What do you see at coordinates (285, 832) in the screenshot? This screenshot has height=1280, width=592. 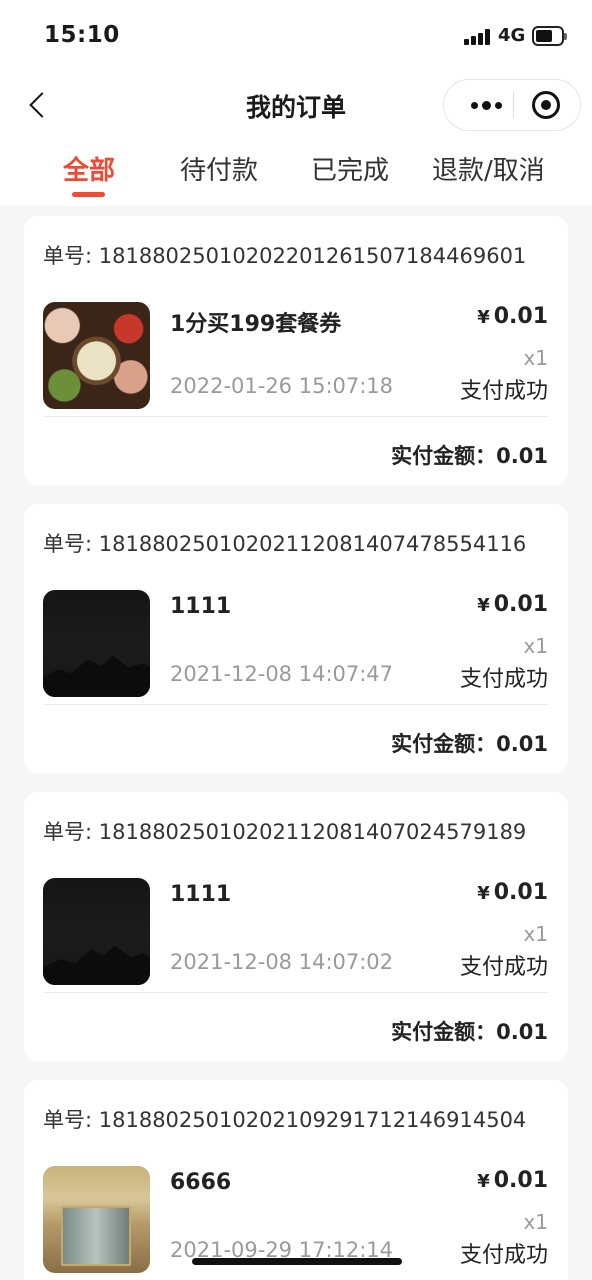 I see `order-number: 单号: 181880250102021120814070245791​89` at bounding box center [285, 832].